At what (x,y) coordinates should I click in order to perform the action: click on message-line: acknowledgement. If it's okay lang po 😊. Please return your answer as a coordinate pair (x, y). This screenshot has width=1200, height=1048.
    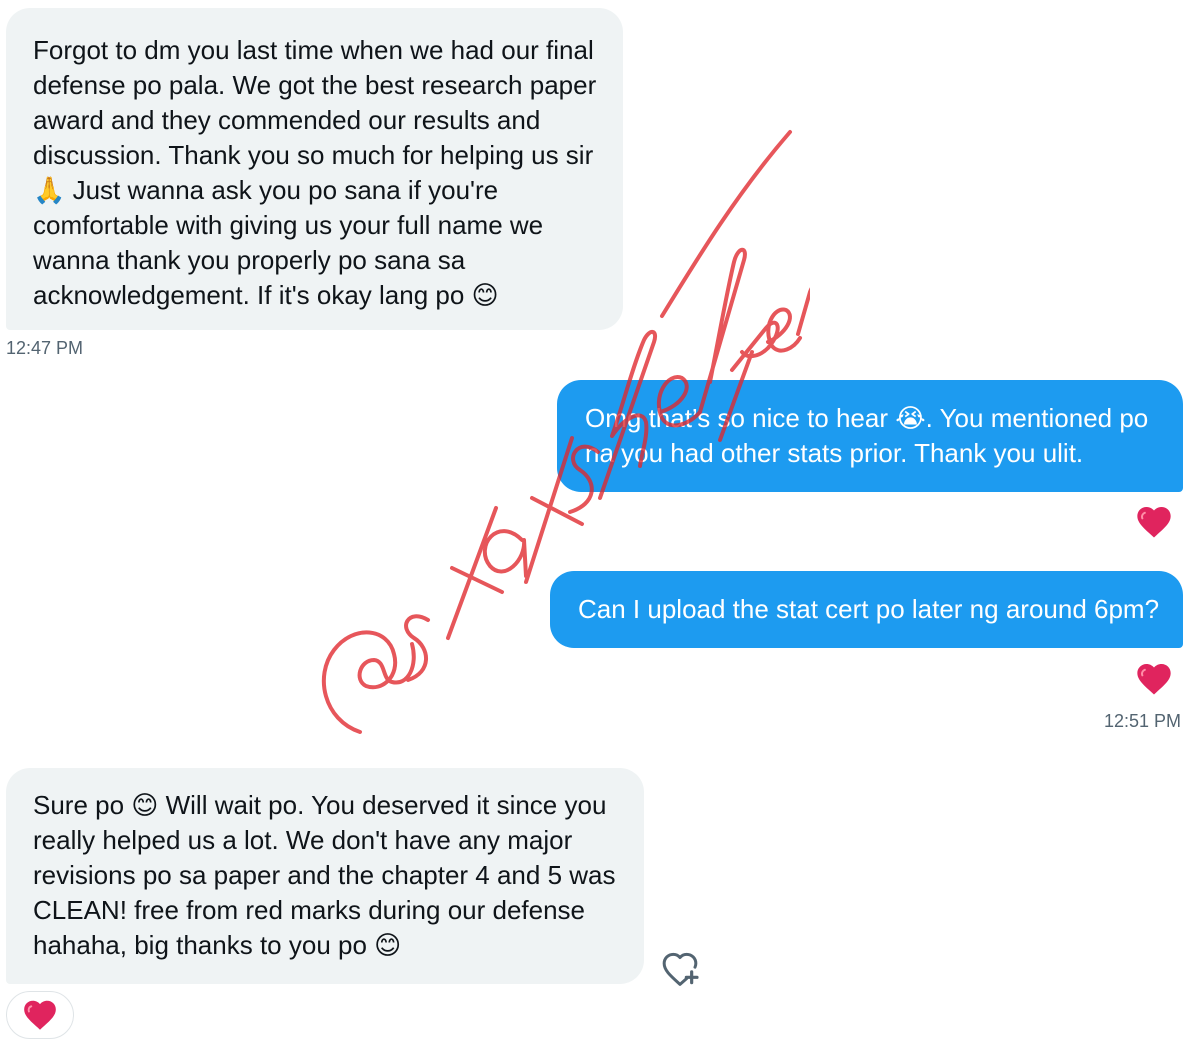
    Looking at the image, I should click on (266, 295).